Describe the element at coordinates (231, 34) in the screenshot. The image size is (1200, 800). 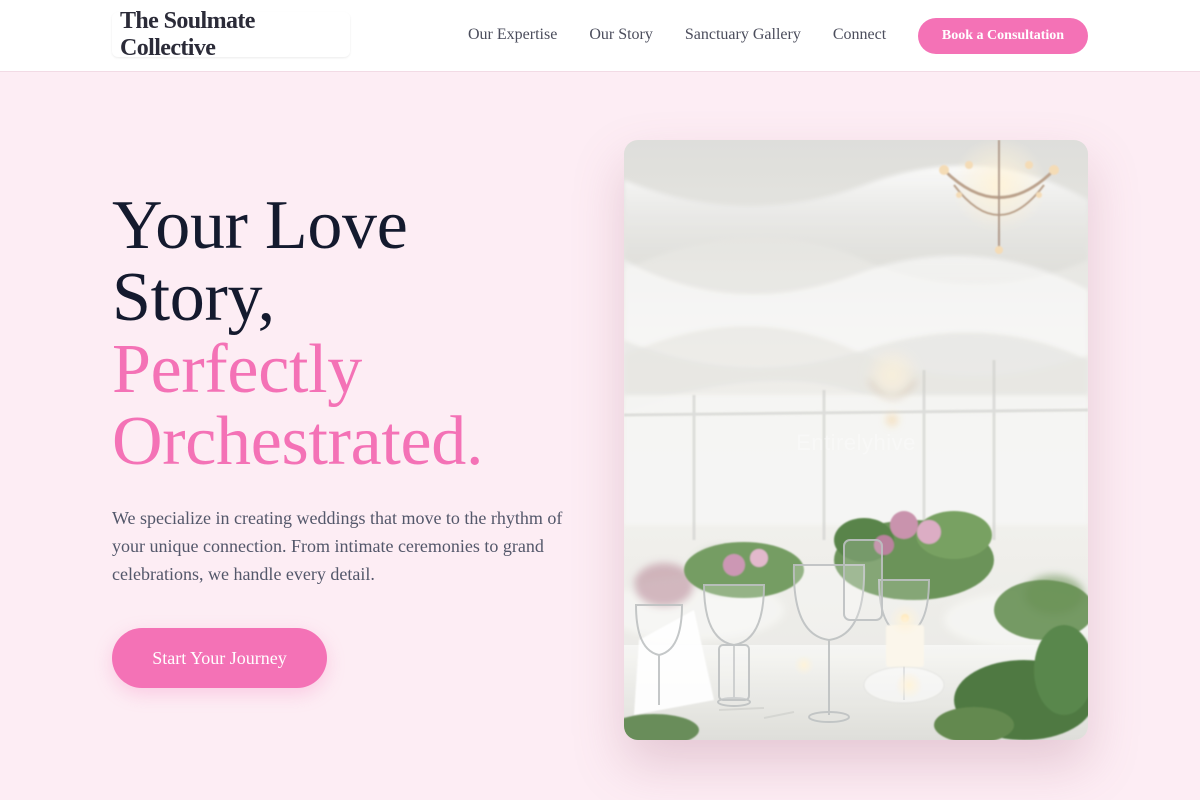
I see `brand-logo: The Soulmate Collective` at that location.